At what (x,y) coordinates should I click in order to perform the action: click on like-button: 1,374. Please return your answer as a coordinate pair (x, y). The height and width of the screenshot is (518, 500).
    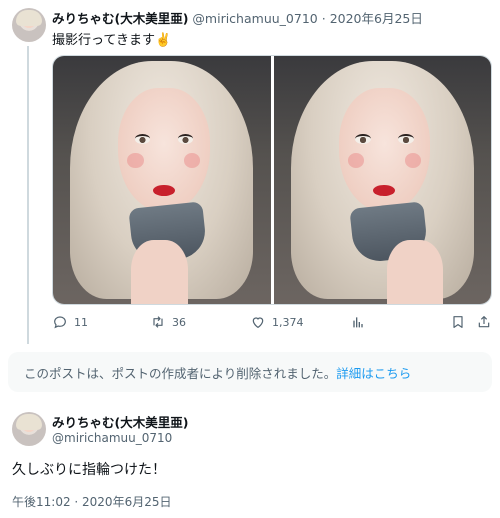
    Looking at the image, I should click on (277, 322).